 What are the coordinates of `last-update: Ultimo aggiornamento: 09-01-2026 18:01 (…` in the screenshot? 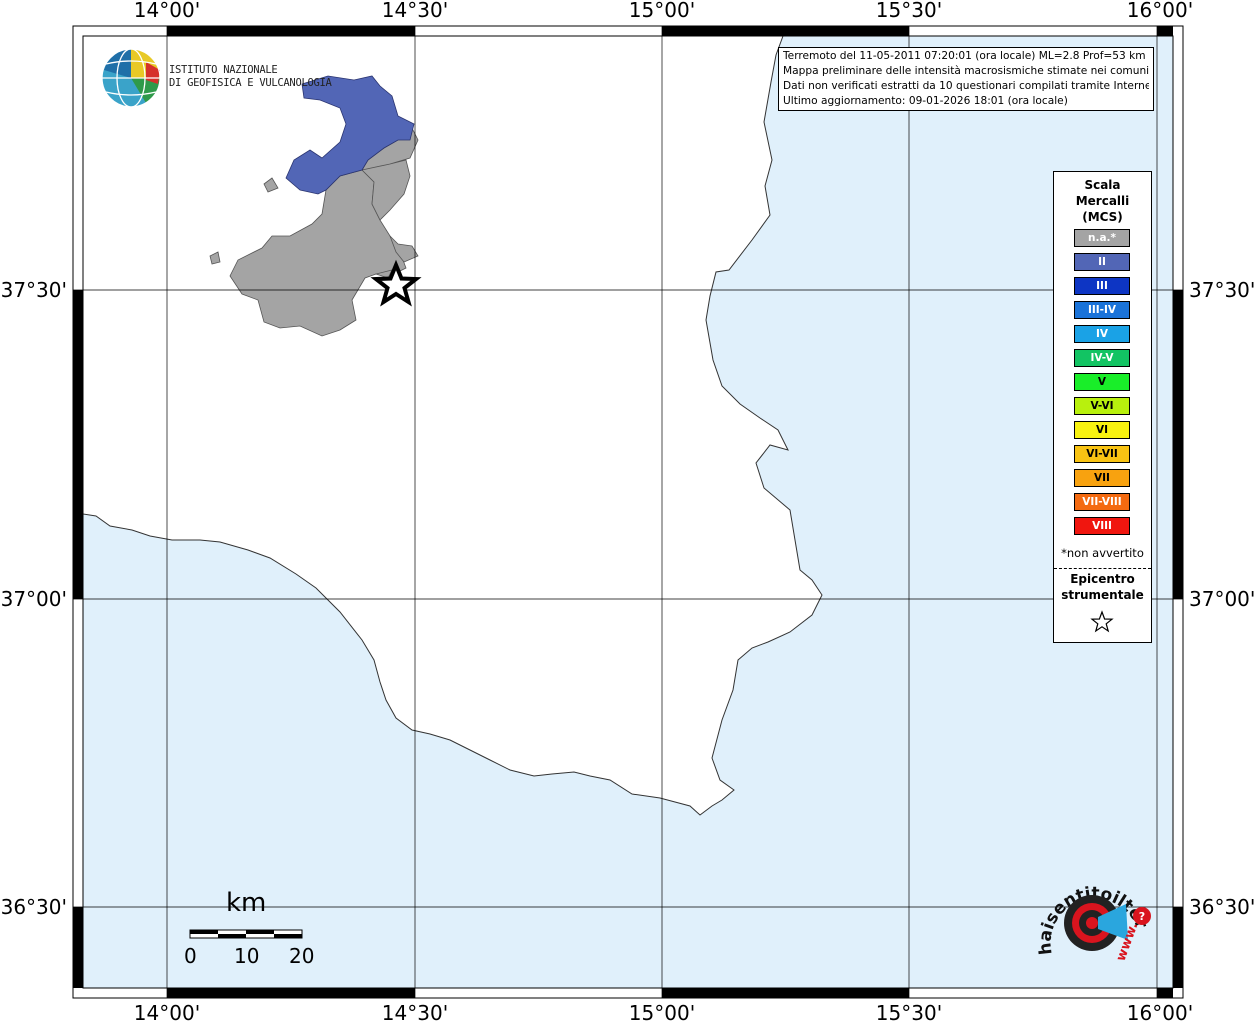 It's located at (925, 101).